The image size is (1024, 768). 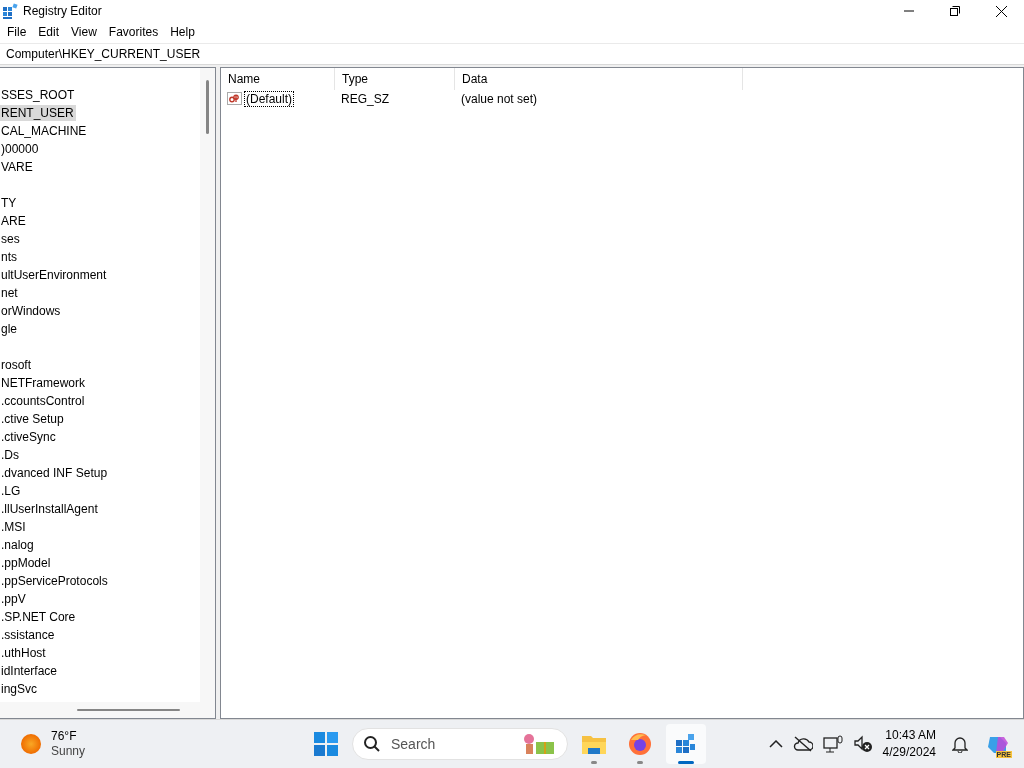 I want to click on tree-item: .ccountsControl, so click(x=43, y=401).